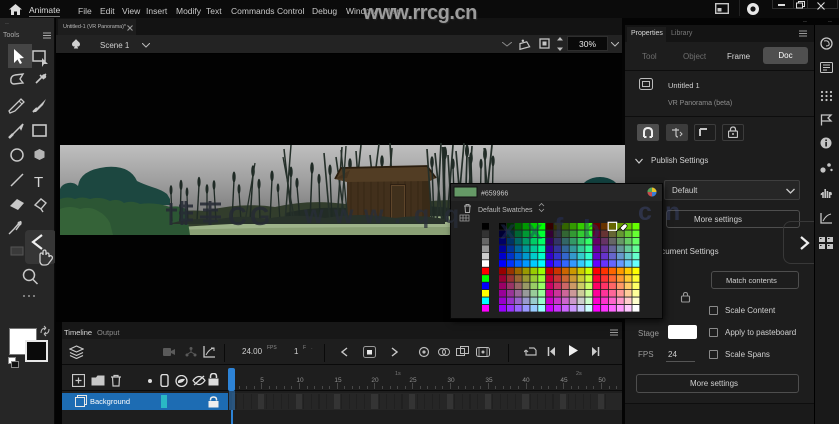 The width and height of the screenshot is (839, 424). Describe the element at coordinates (591, 229) in the screenshot. I see `svg-text: b` at that location.